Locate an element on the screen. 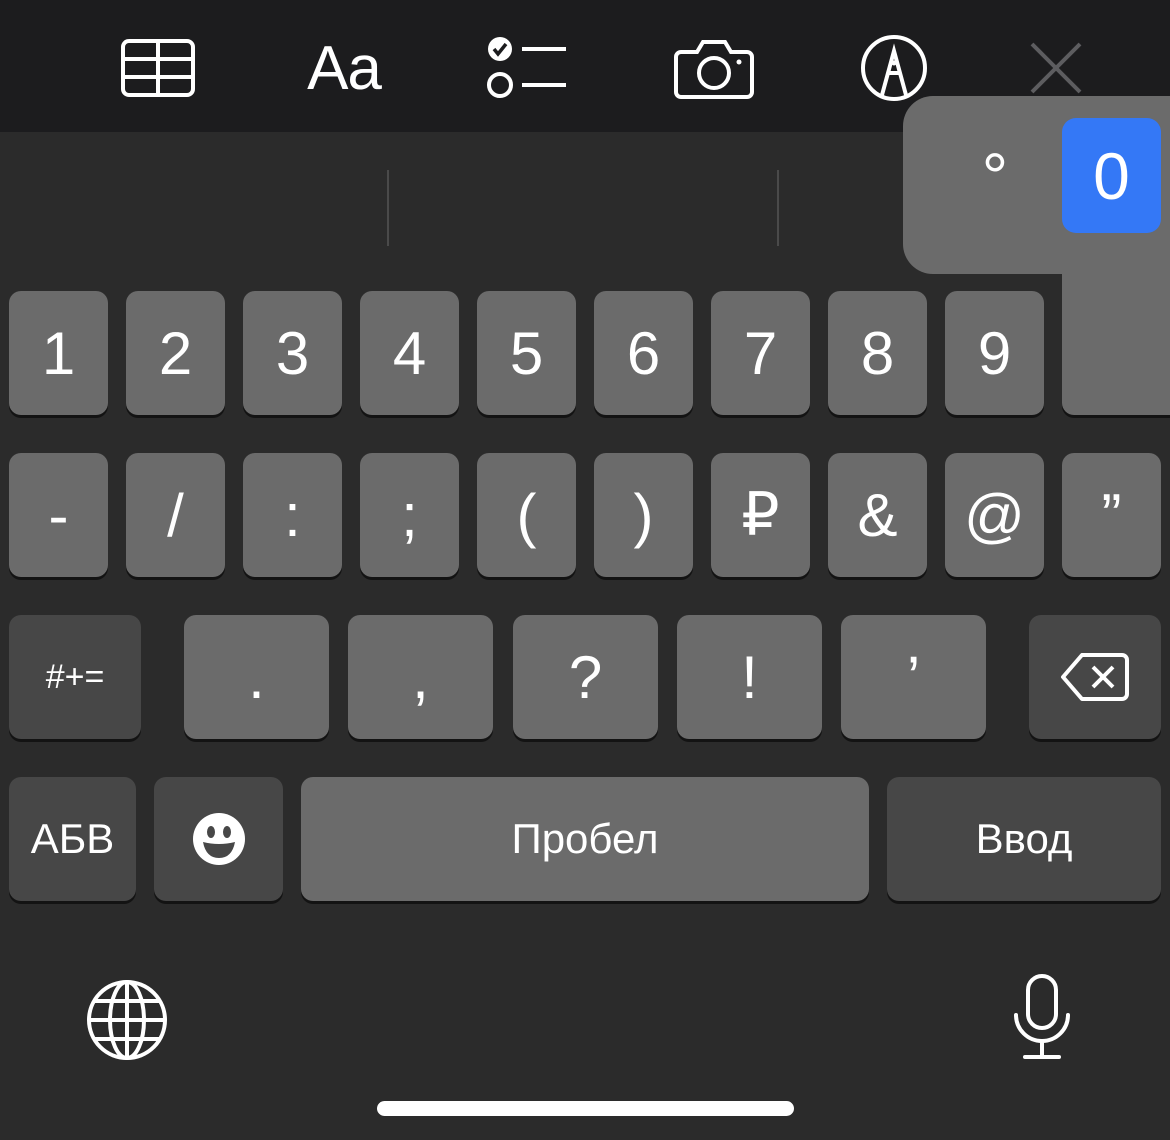 The height and width of the screenshot is (1140, 1170). key-5: 5 is located at coordinates (526, 353).